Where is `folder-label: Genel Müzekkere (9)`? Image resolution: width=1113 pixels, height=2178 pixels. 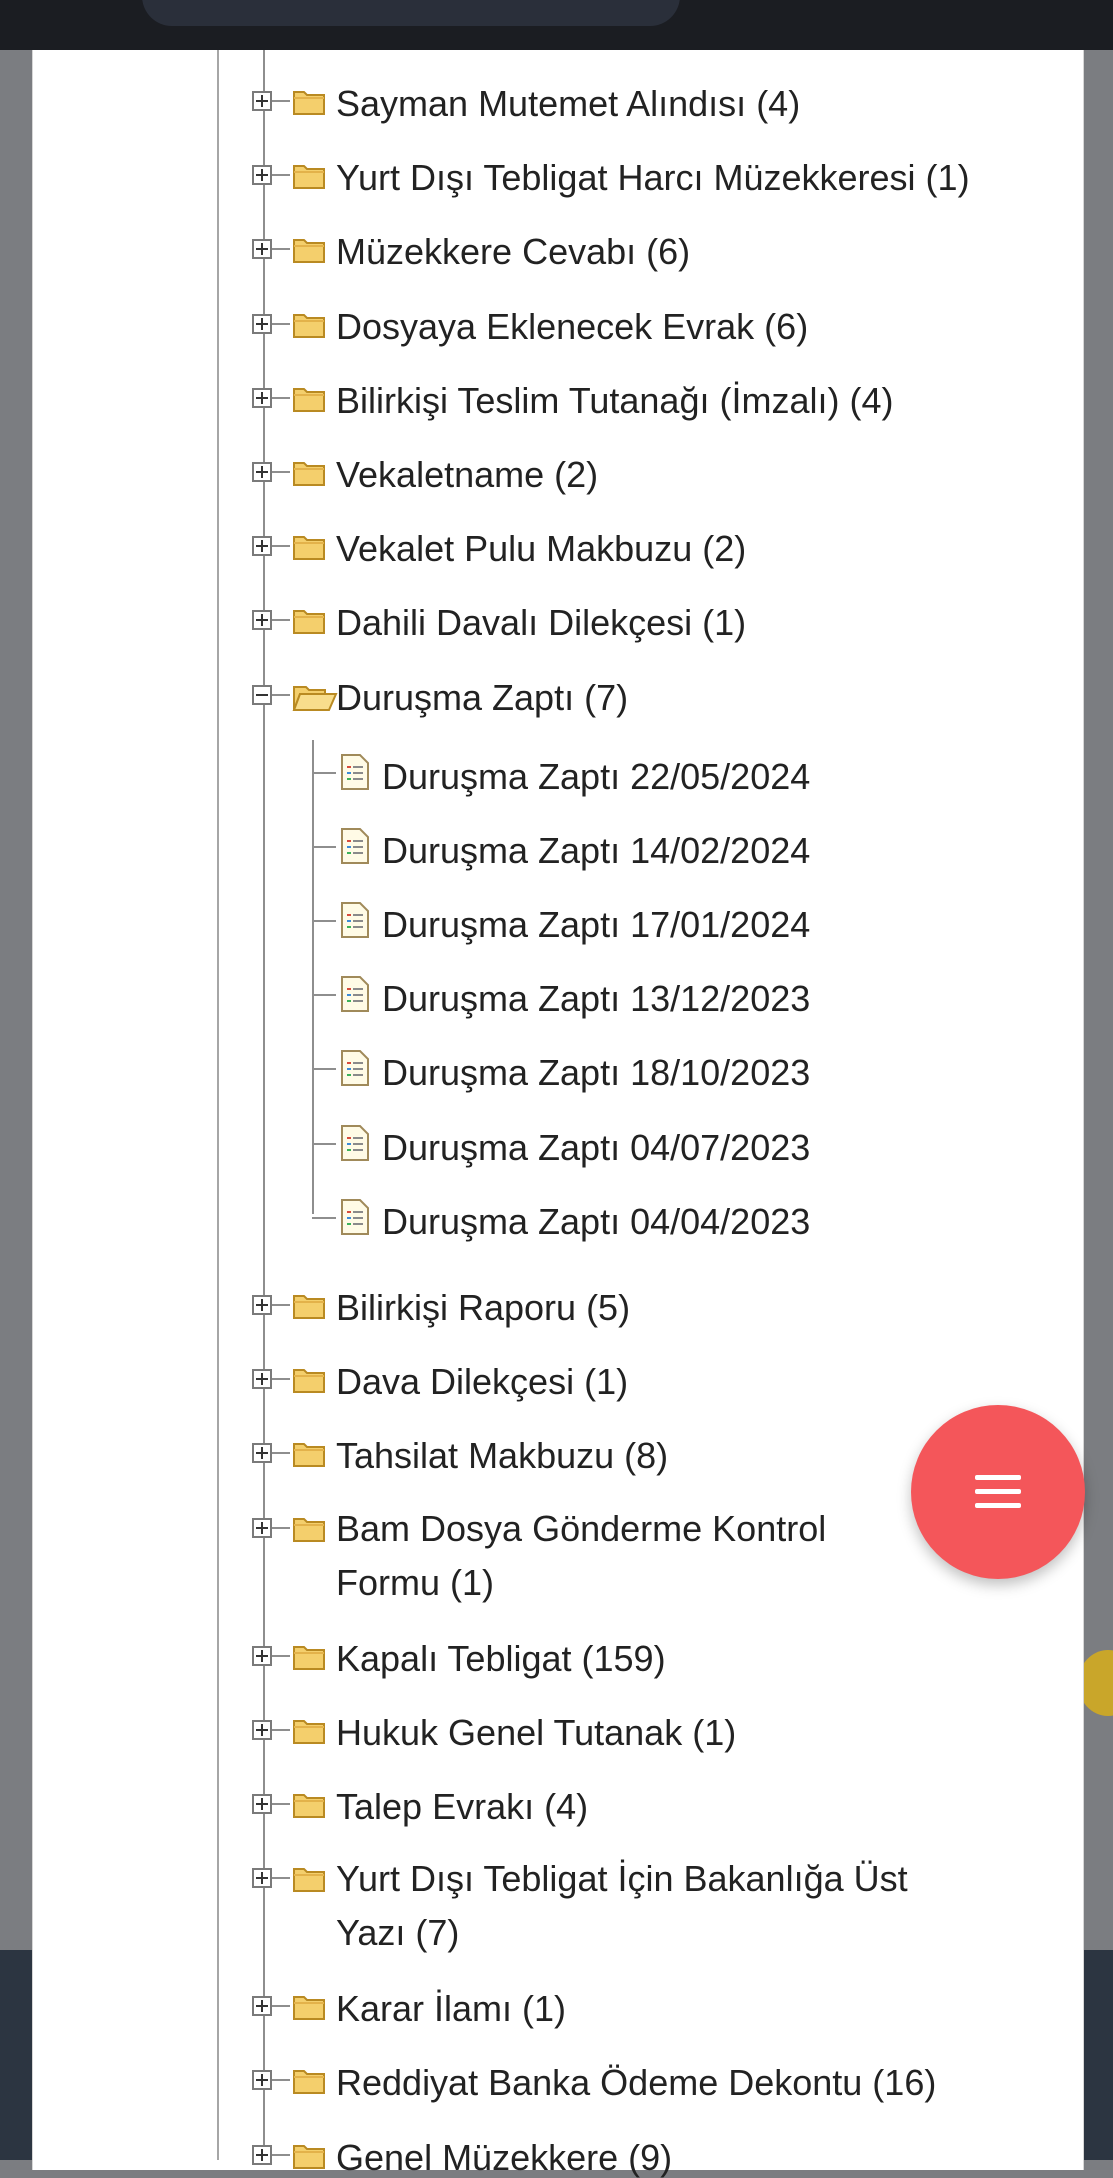
folder-label: Genel Müzekkere (9) is located at coordinates (504, 2157).